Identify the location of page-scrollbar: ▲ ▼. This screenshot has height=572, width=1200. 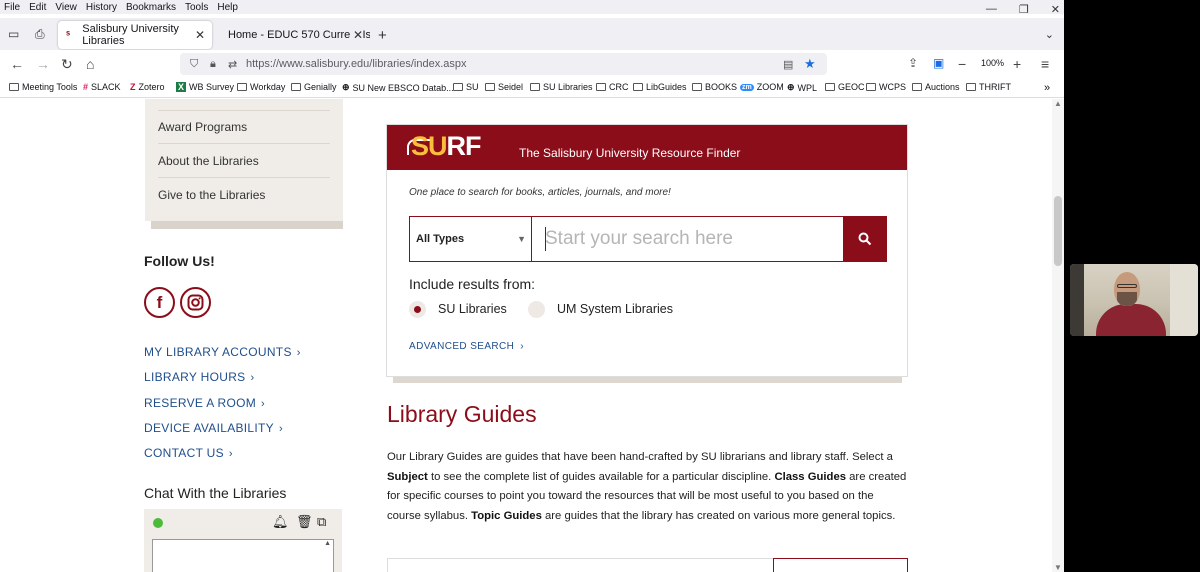
(1058, 335).